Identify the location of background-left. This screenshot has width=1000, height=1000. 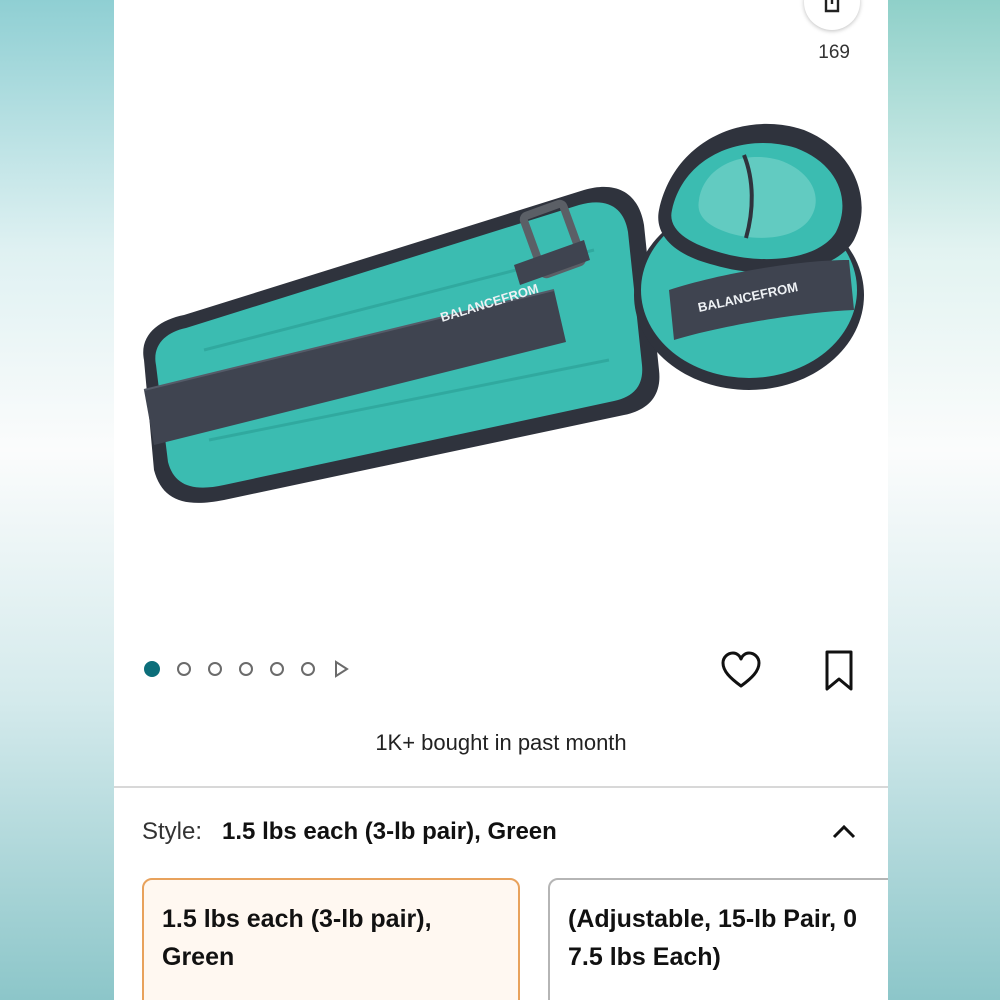
(57, 500).